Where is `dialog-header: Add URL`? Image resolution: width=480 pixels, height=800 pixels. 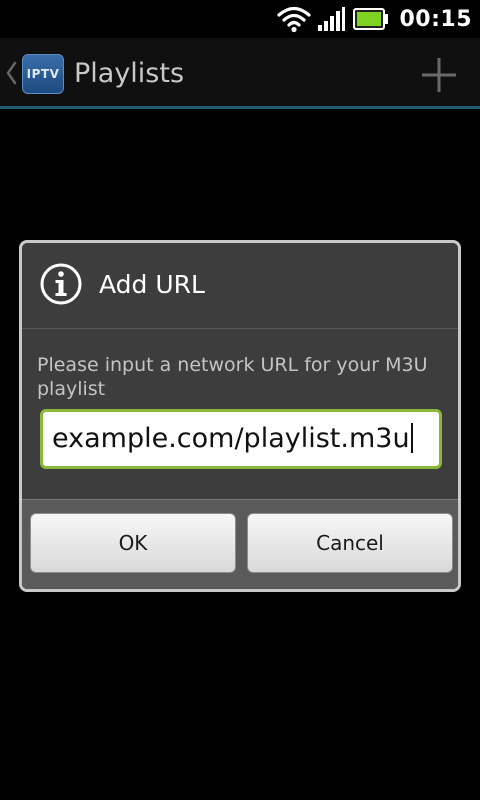 dialog-header: Add URL is located at coordinates (240, 286).